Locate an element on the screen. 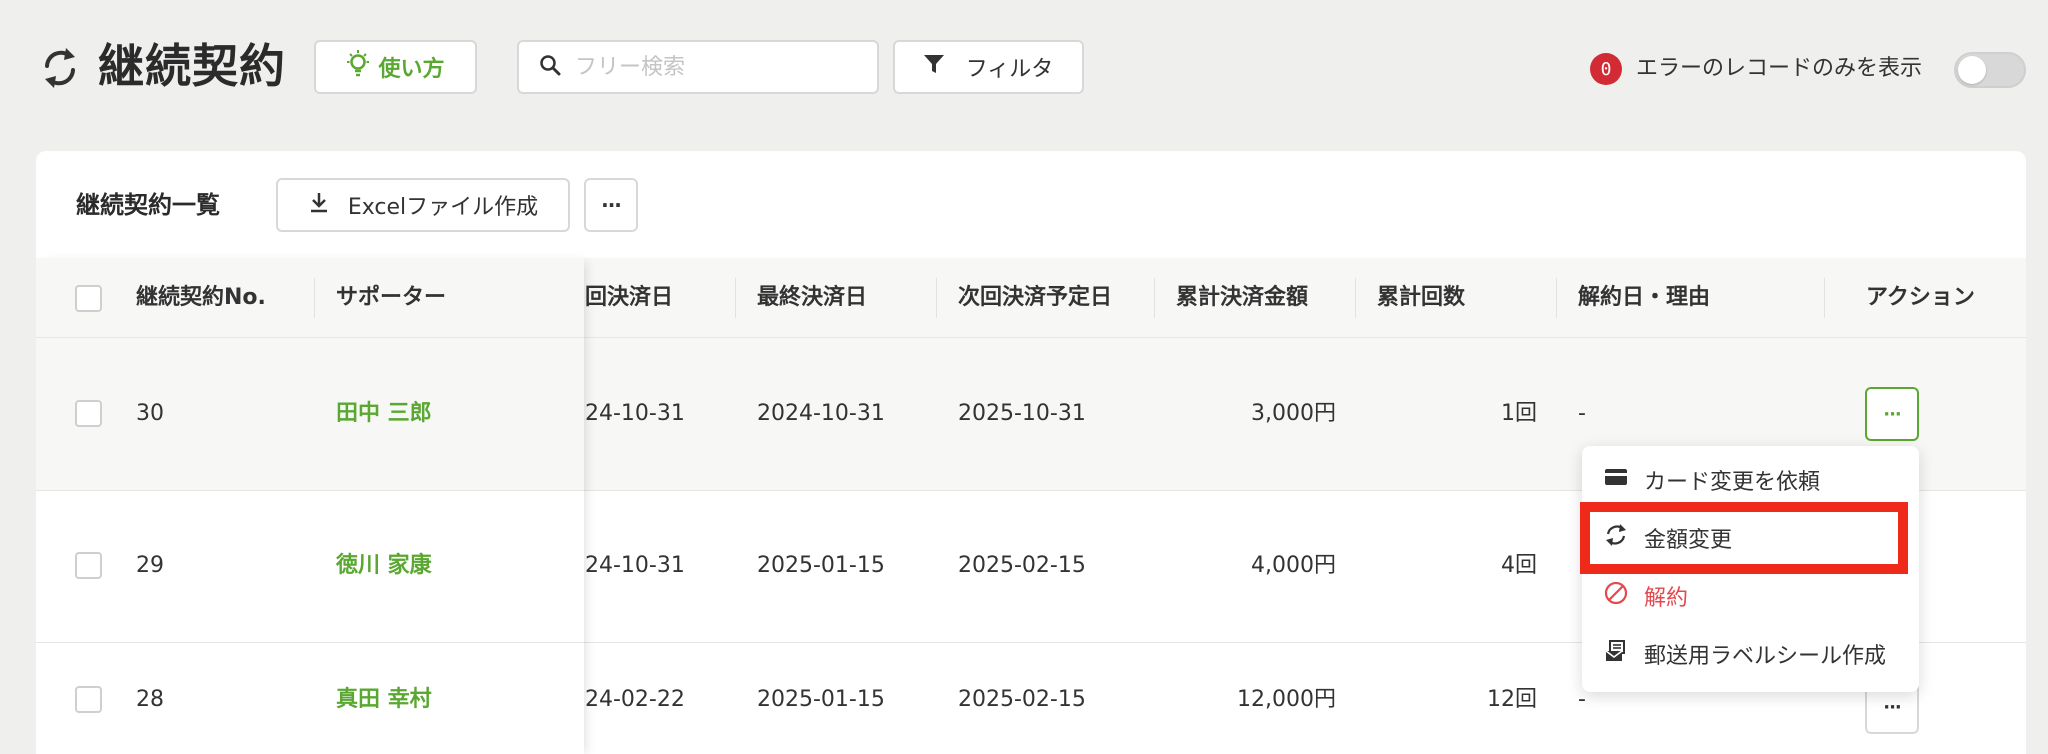 The image size is (2048, 754). next-date-cell: 2025-10-31 is located at coordinates (1022, 413).